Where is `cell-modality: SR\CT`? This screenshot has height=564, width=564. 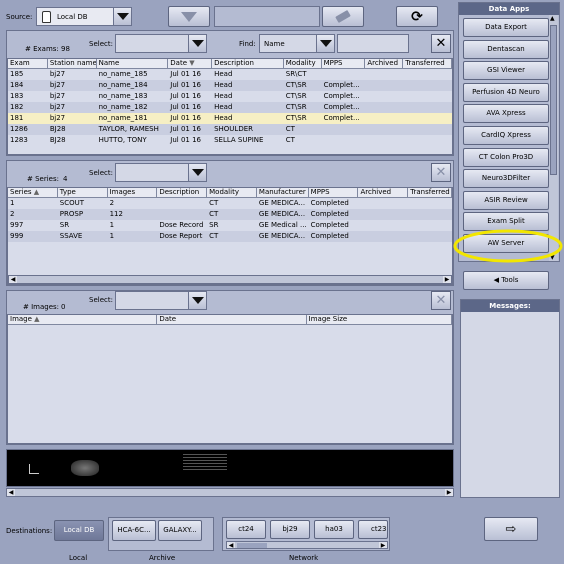 cell-modality: SR\CT is located at coordinates (296, 74).